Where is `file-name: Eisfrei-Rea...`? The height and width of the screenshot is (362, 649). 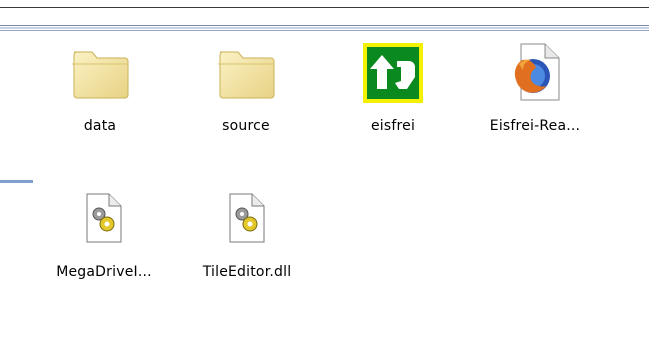 file-name: Eisfrei-Rea... is located at coordinates (535, 126).